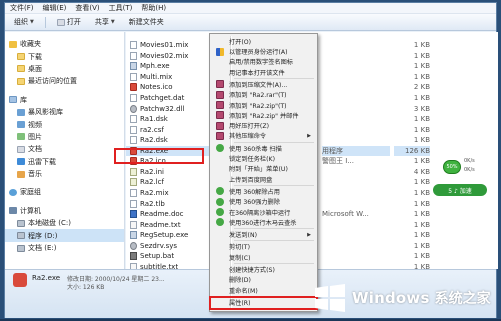 The width and height of the screenshot is (501, 321). What do you see at coordinates (69, 22) in the screenshot?
I see `open-button: 打开` at bounding box center [69, 22].